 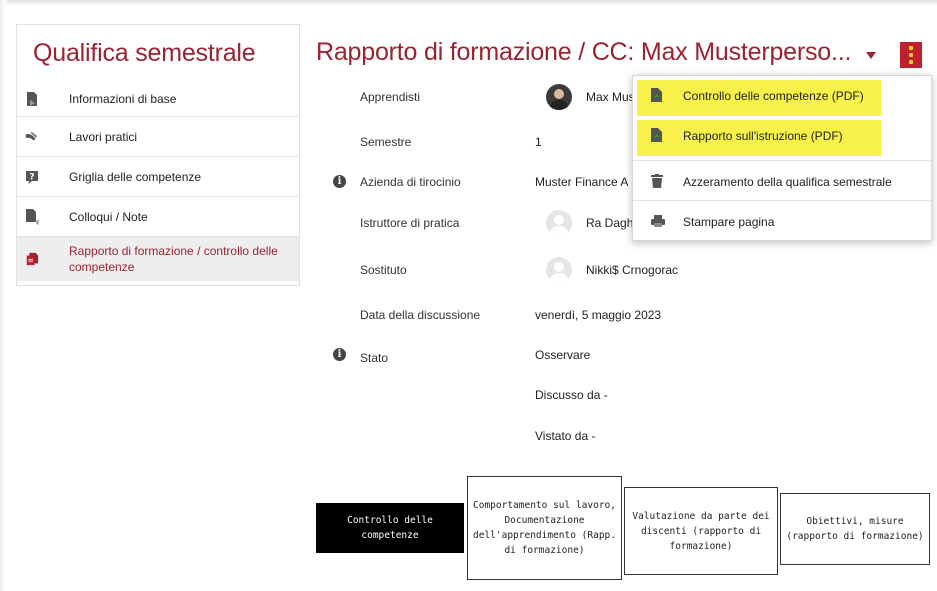 I want to click on menu-item-azzeramento: Azzeramento della qualifica semestrale, so click(x=782, y=182).